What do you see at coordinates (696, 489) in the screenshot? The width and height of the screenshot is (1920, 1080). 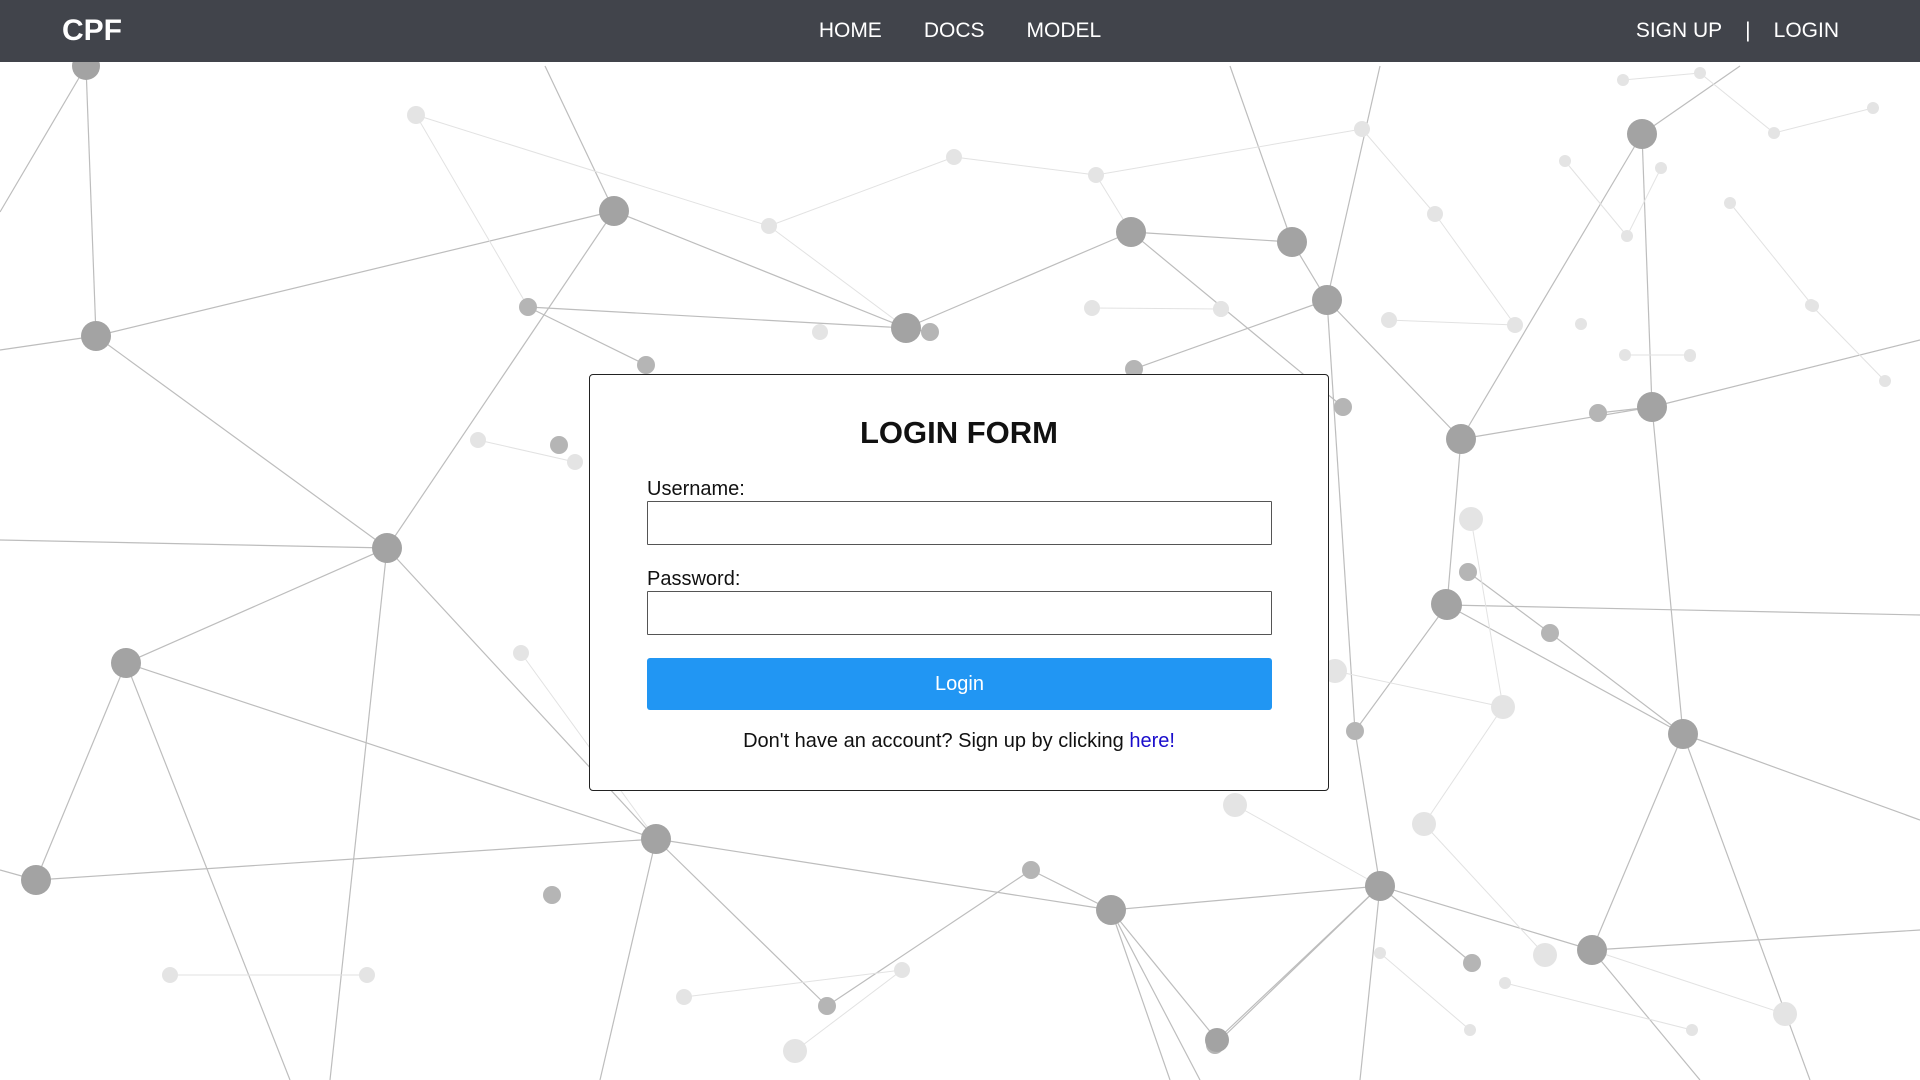 I see `username-label: Username:` at bounding box center [696, 489].